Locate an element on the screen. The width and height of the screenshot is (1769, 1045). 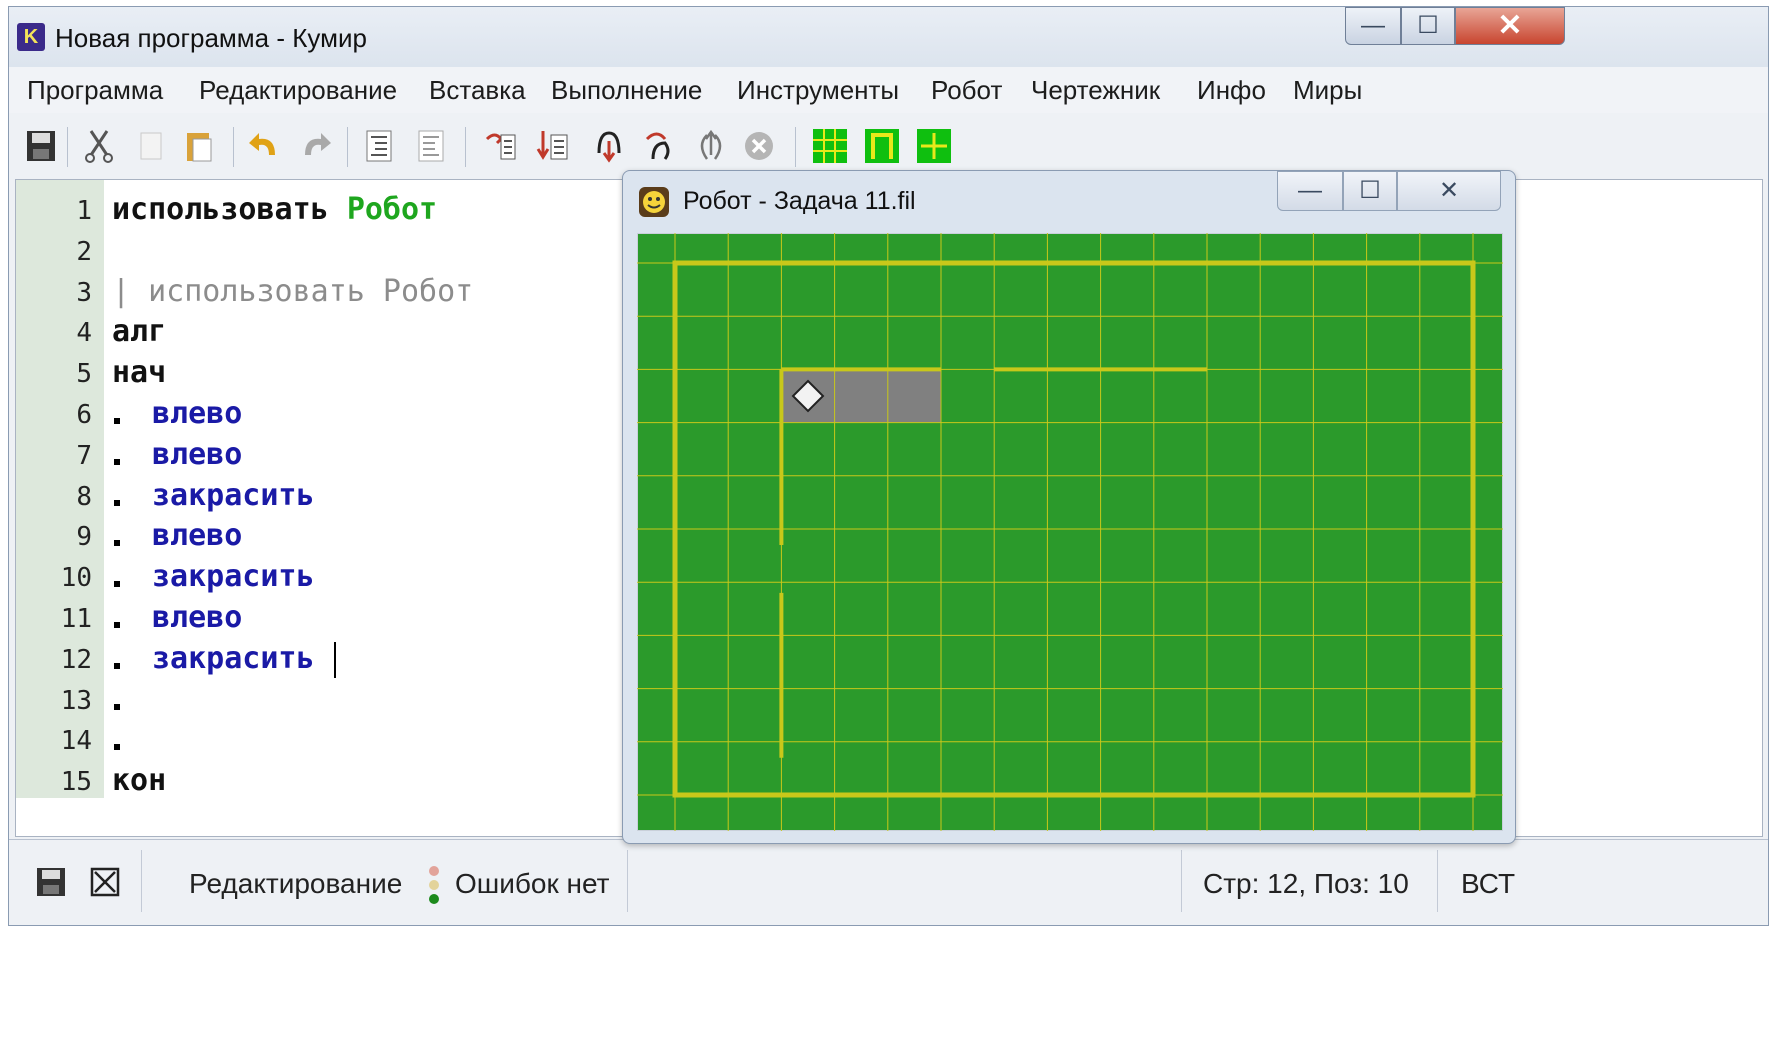
code-line: кон is located at coordinates (139, 780).